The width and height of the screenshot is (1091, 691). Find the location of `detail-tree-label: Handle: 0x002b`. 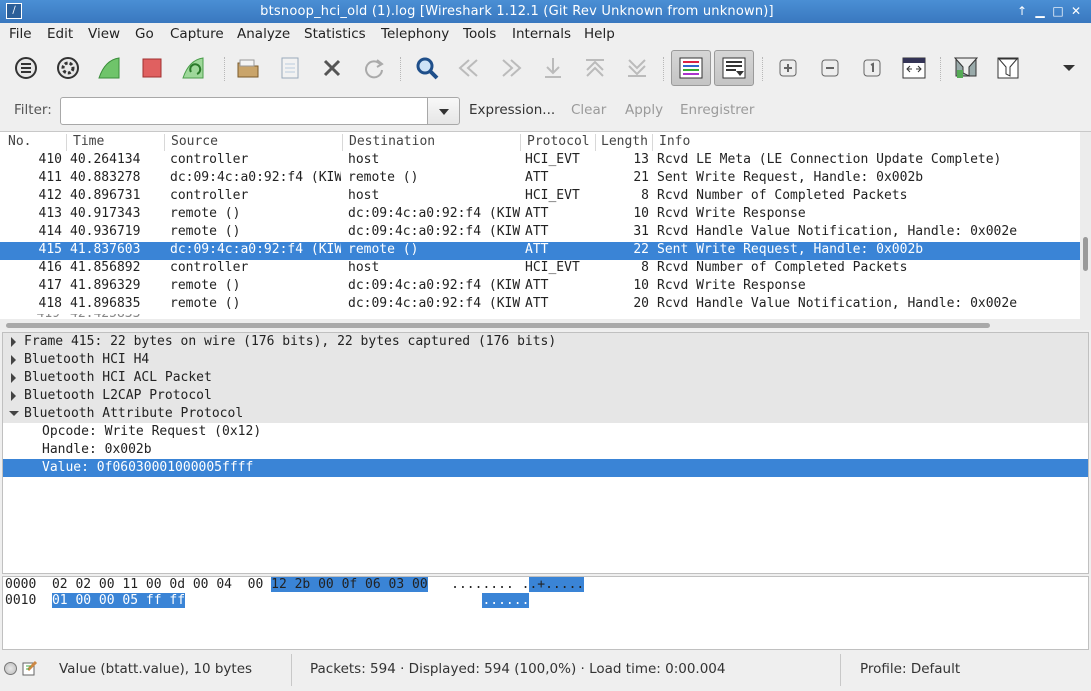

detail-tree-label: Handle: 0x002b is located at coordinates (97, 449).